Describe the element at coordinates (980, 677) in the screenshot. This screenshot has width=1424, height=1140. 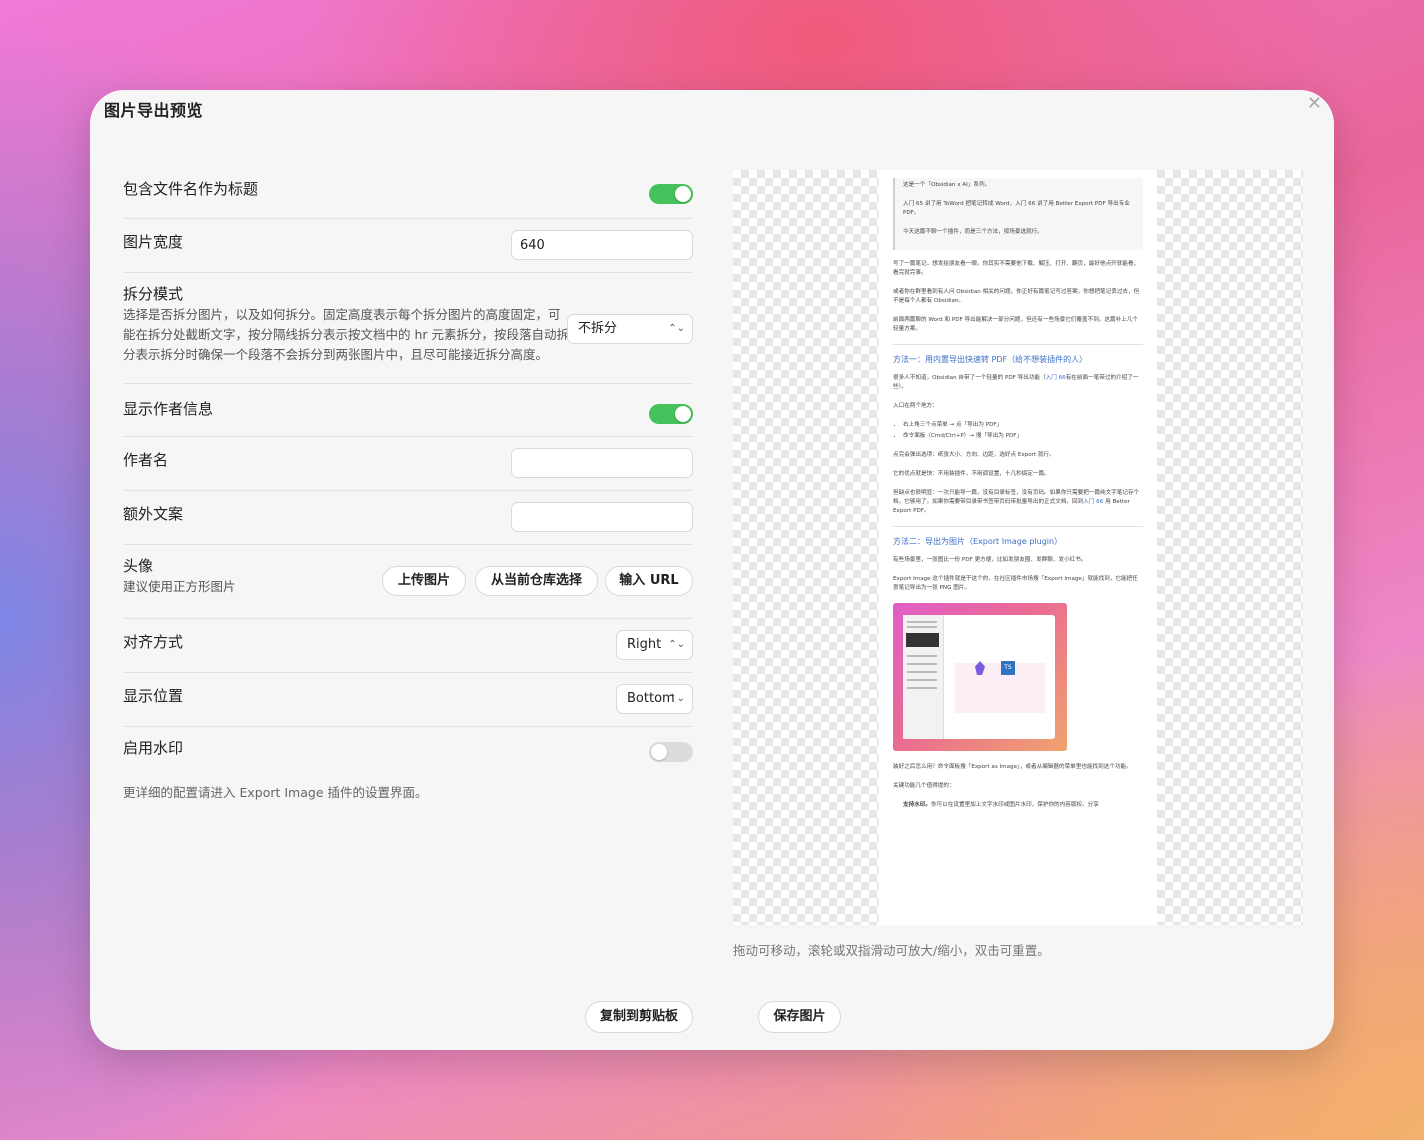
I see `preview-screenshot-image: TS` at that location.